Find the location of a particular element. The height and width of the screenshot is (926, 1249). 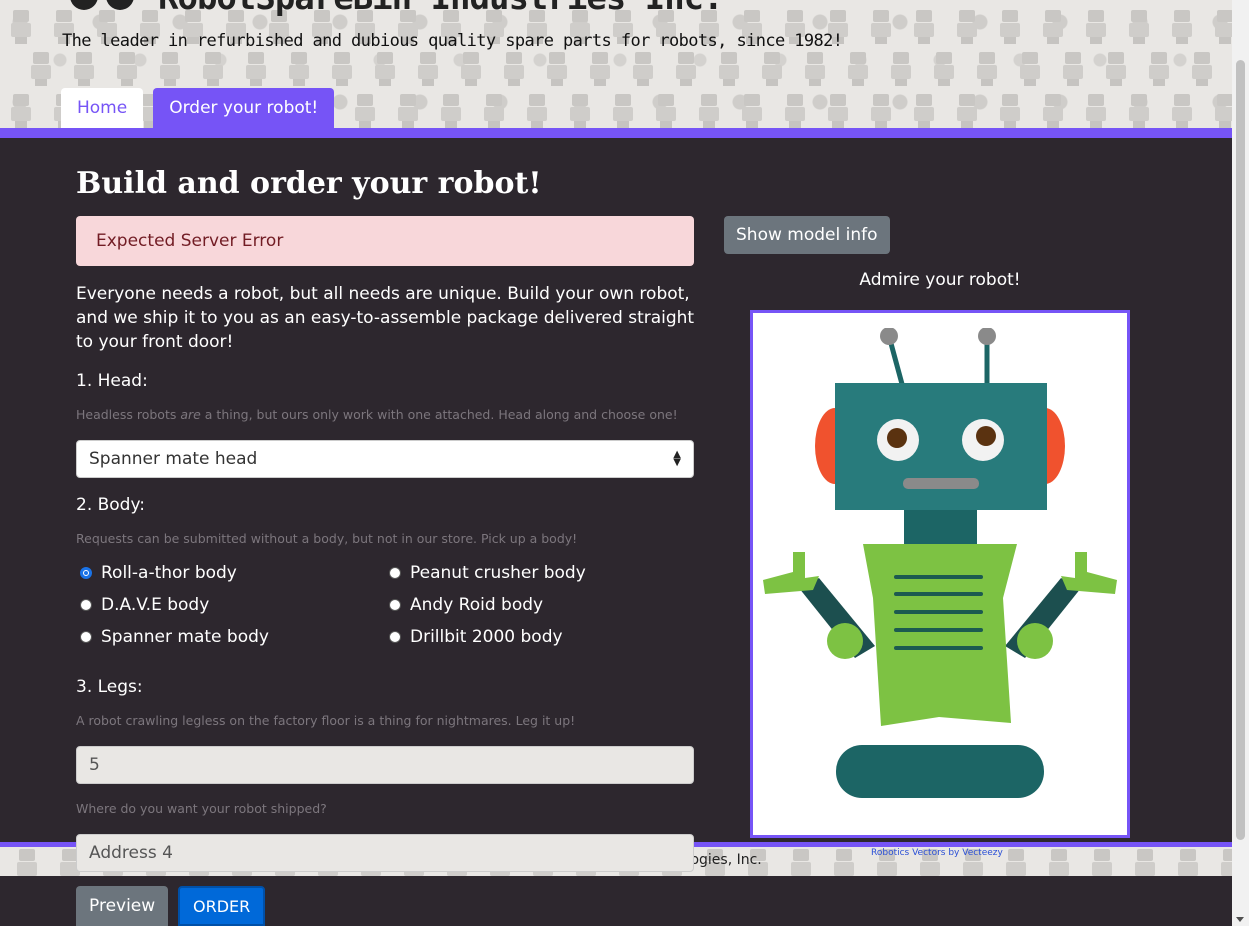

head-select: Spanner mate head ▲ ▼ is located at coordinates (385, 459).